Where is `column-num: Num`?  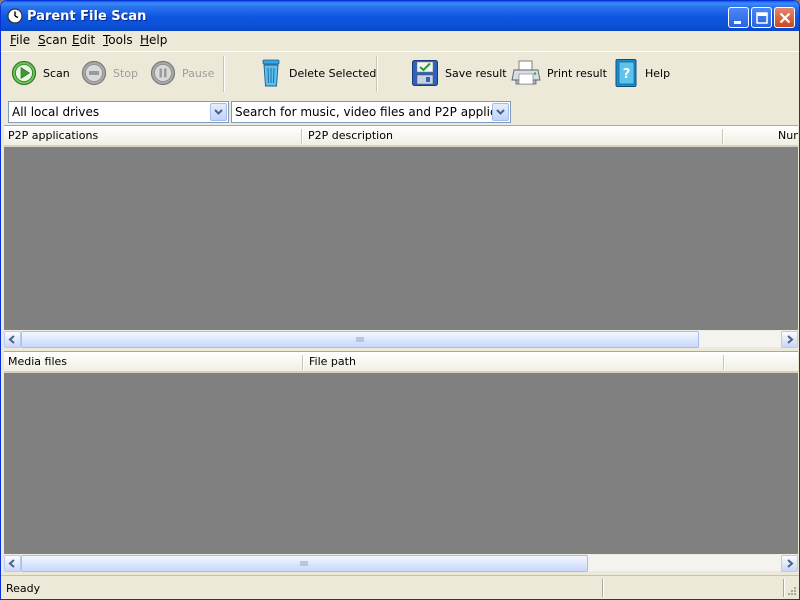 column-num: Num is located at coordinates (761, 136).